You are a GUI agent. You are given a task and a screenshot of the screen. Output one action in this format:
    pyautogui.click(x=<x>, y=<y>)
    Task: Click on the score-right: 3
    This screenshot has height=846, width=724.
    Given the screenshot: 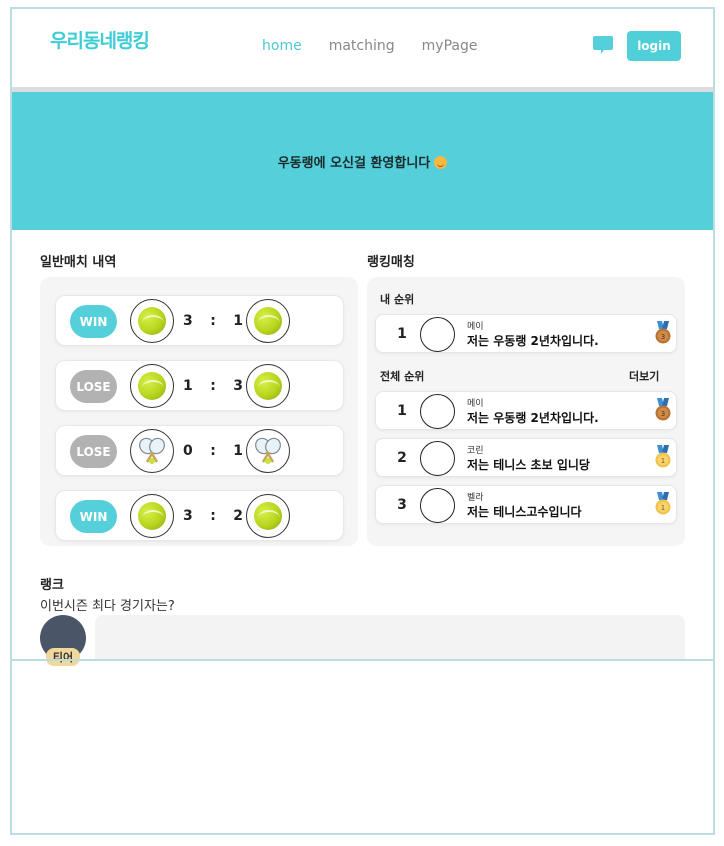 What is the action you would take?
    pyautogui.click(x=238, y=386)
    